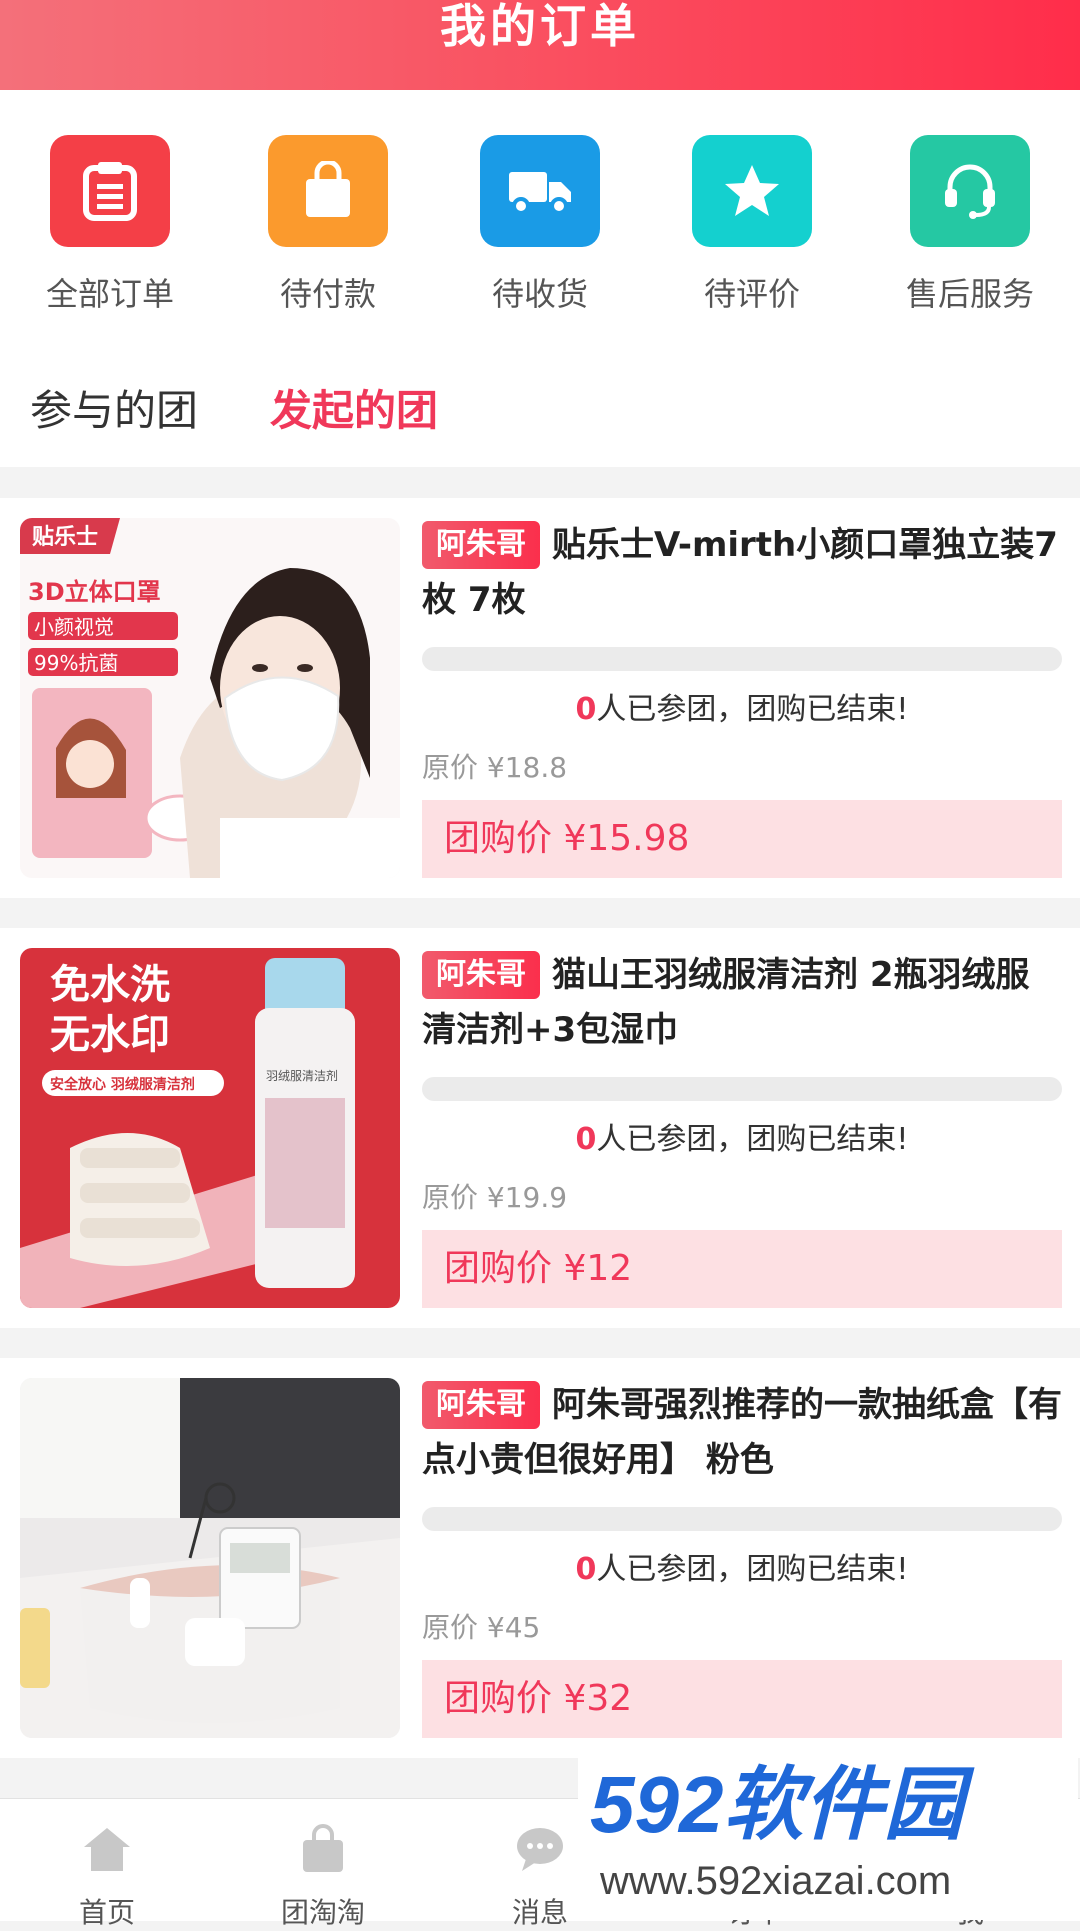 This screenshot has height=1931, width=1080. I want to click on quick-pending-payment: 待付款, so click(328, 225).